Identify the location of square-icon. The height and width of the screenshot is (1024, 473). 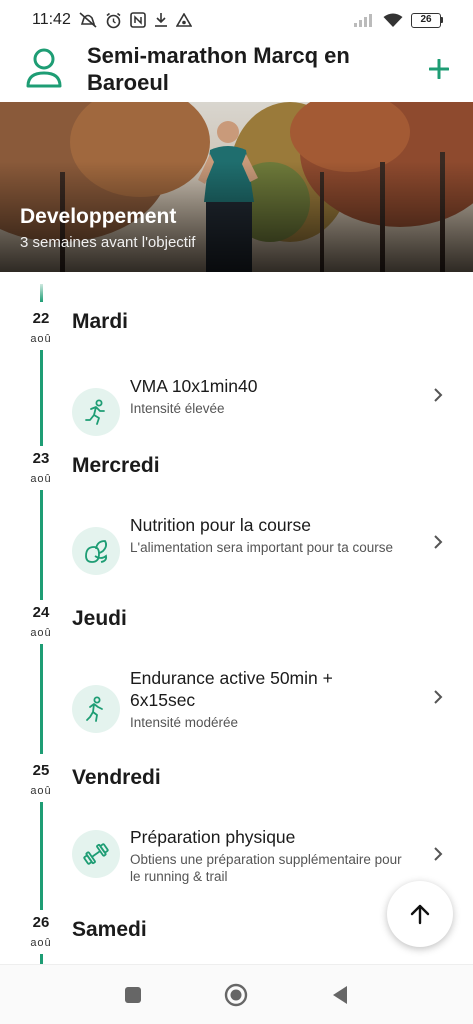
(133, 995).